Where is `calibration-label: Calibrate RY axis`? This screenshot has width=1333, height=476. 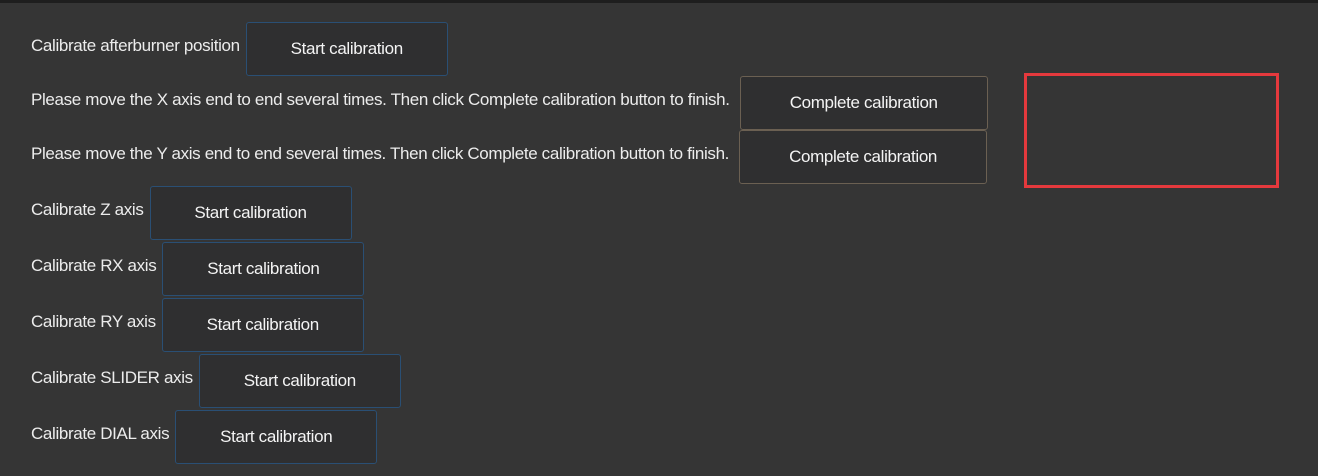 calibration-label: Calibrate RY axis is located at coordinates (93, 321).